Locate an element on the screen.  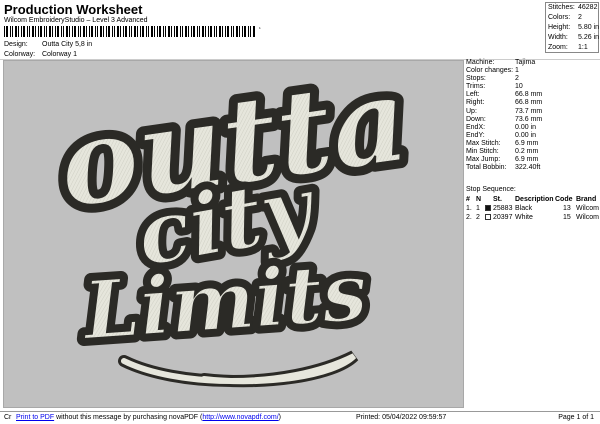
novapdf-link: http://www.novapdf.com/ is located at coordinates (240, 417).